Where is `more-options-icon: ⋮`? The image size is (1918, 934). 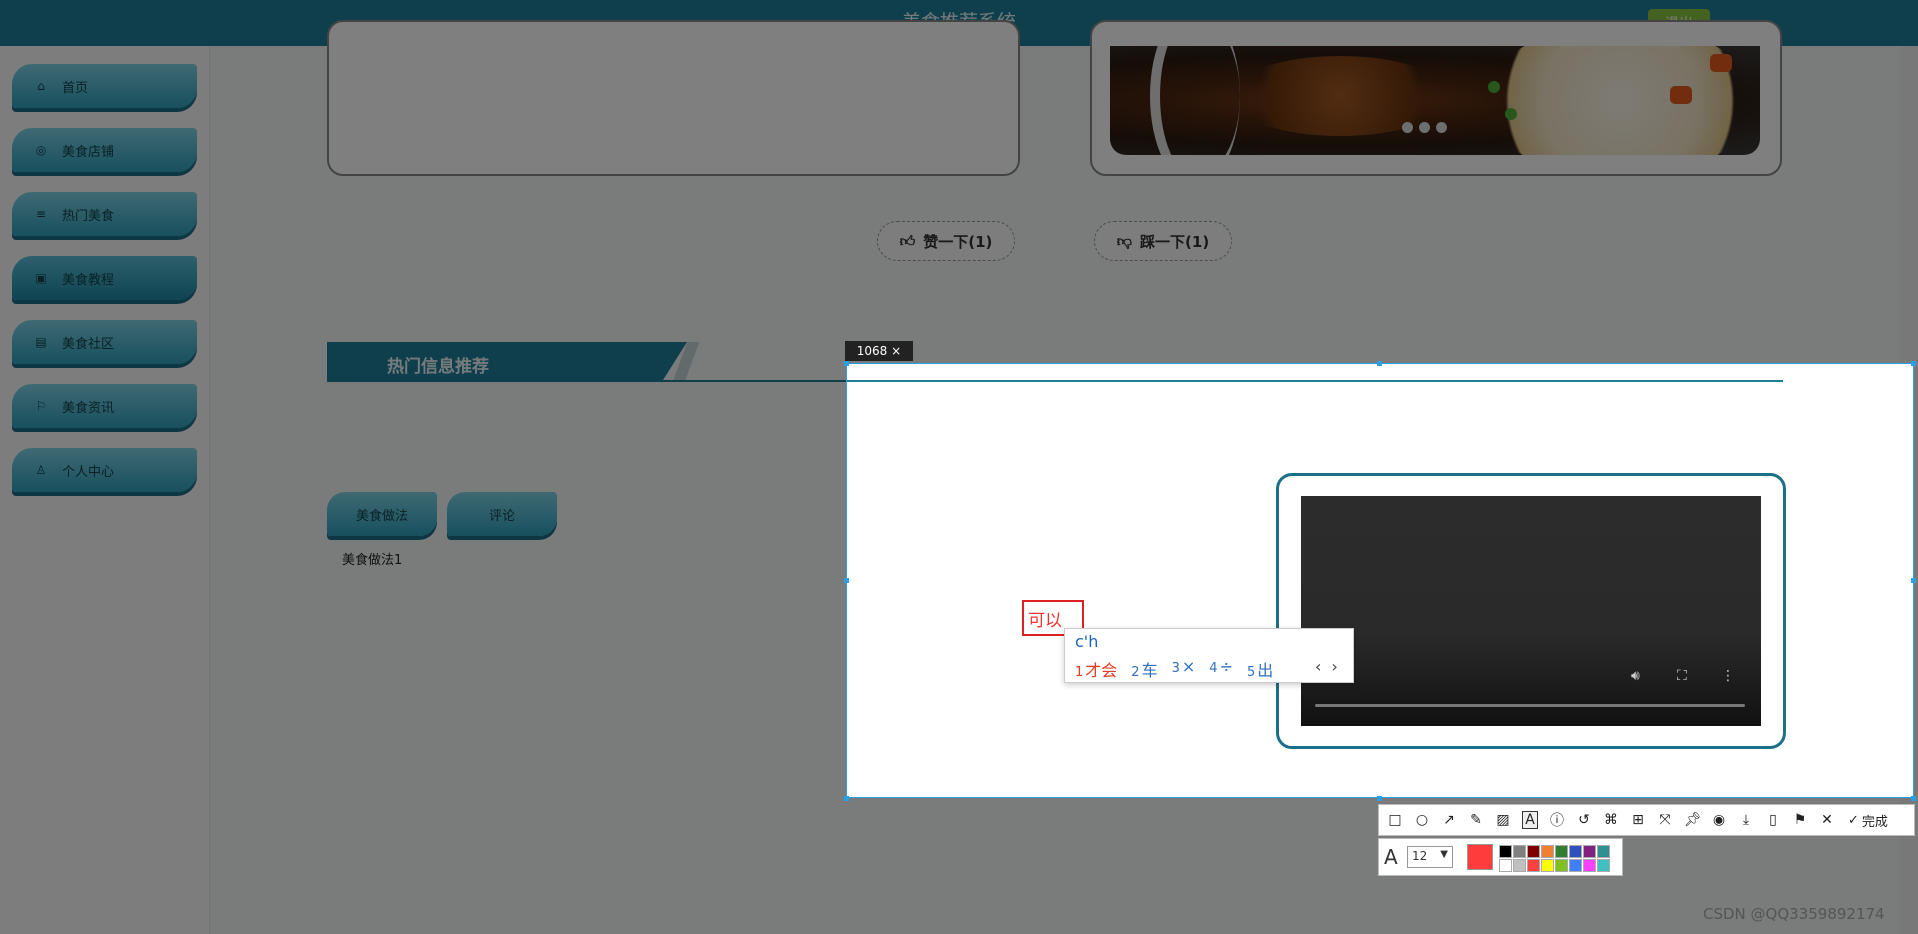 more-options-icon: ⋮ is located at coordinates (1728, 676).